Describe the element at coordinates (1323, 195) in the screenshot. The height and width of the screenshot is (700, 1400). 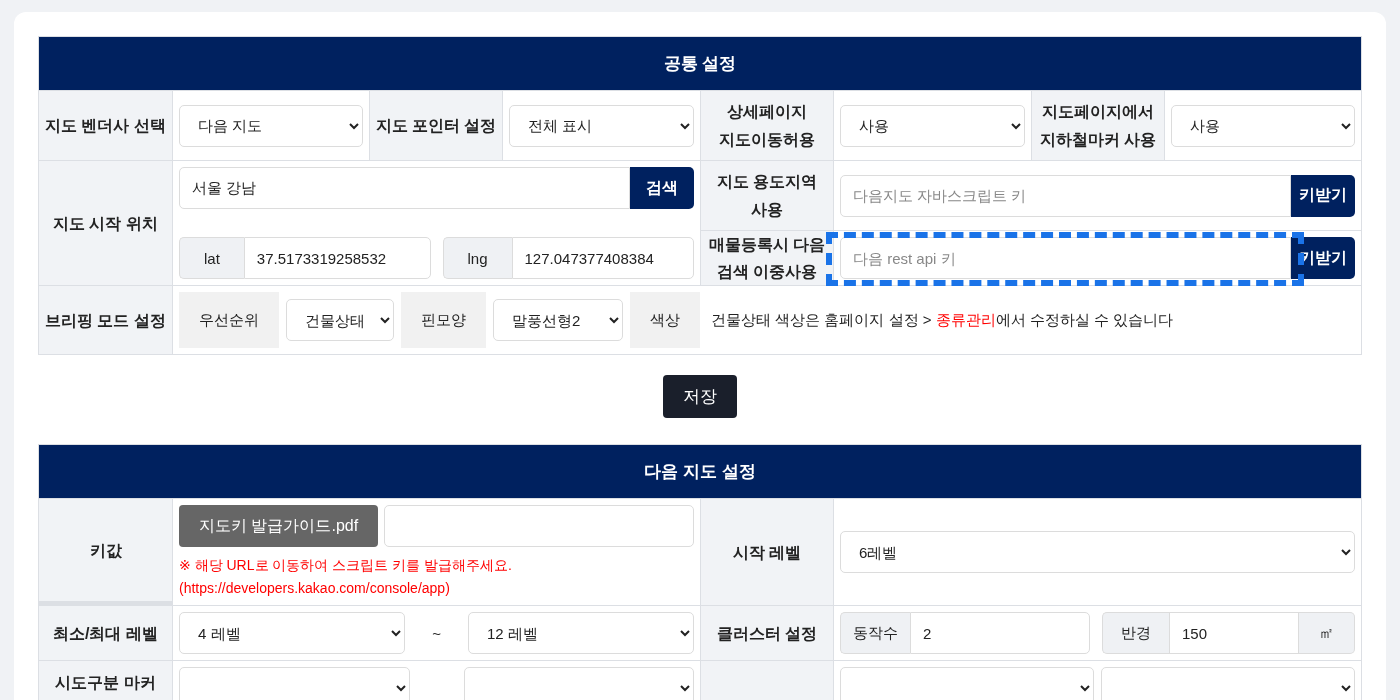
I see `get-key-button: 키받기` at that location.